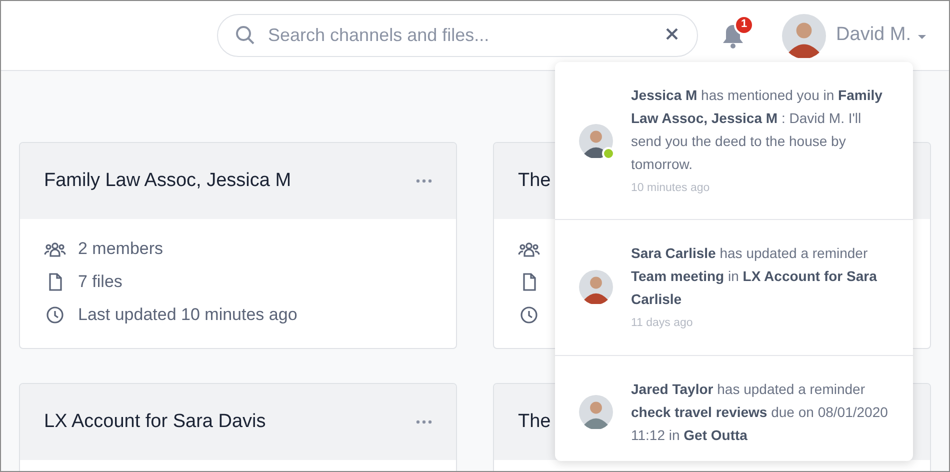 The width and height of the screenshot is (950, 472). I want to click on channel-title: LX Account for Sara Davis, so click(155, 422).